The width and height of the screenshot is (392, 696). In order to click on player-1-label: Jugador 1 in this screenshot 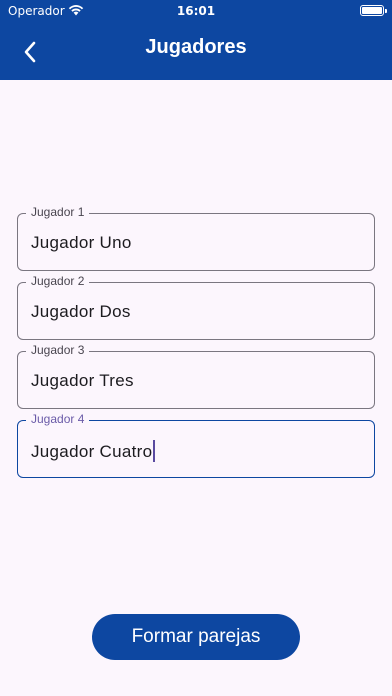, I will do `click(58, 212)`.